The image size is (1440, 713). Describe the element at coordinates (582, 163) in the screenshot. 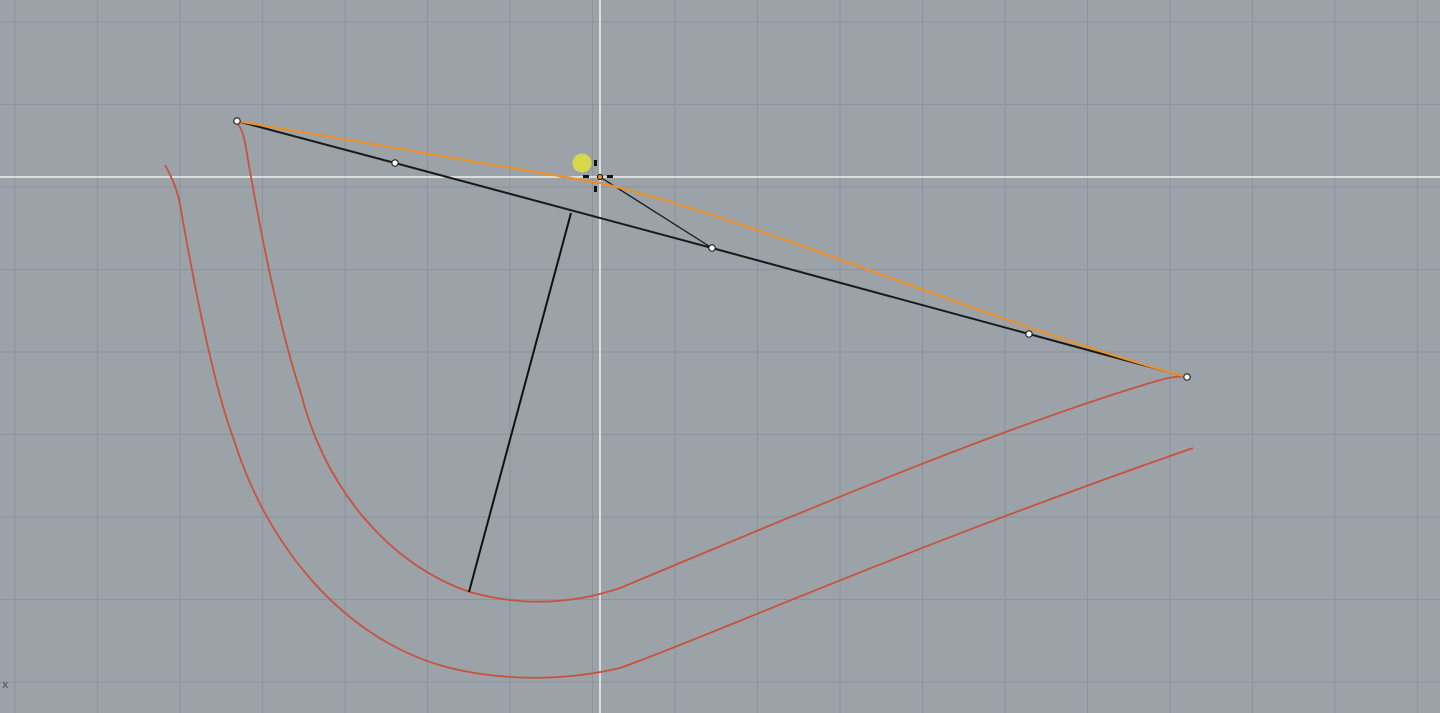

I see `cursor-highlight-icon` at that location.